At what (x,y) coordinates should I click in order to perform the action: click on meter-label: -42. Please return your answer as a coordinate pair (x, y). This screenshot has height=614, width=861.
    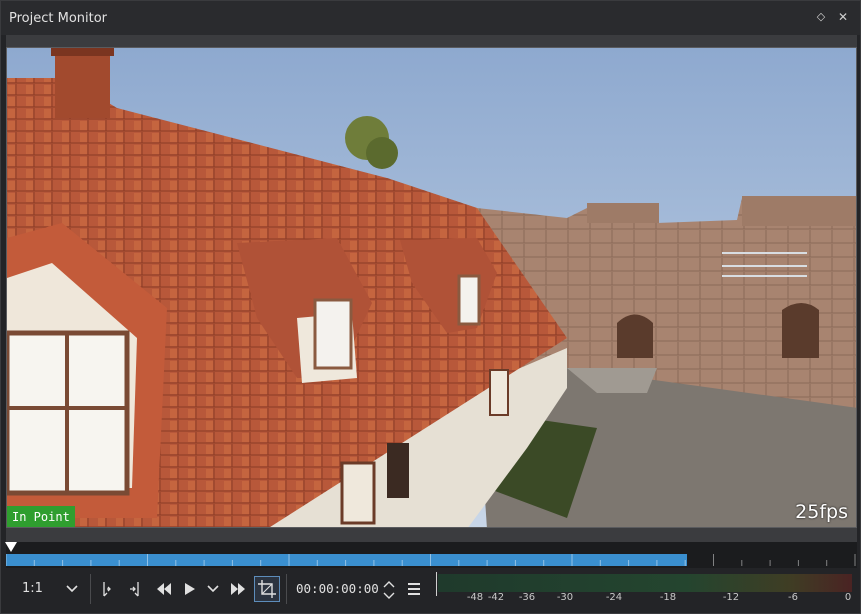
    Looking at the image, I should click on (496, 597).